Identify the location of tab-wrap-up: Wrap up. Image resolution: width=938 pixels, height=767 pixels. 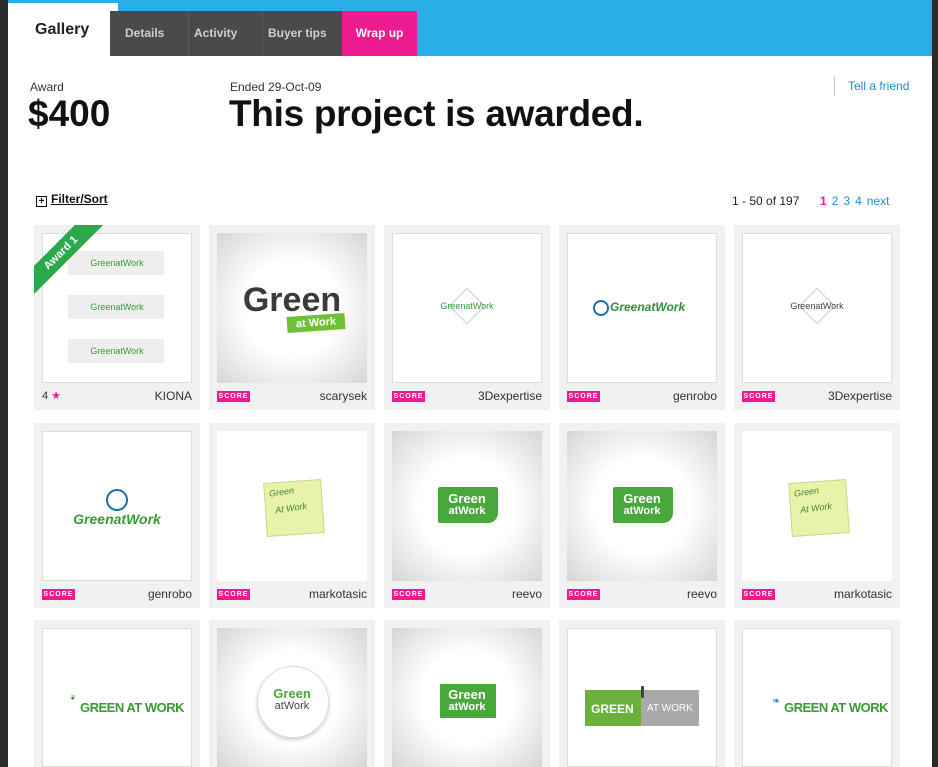
(379, 33).